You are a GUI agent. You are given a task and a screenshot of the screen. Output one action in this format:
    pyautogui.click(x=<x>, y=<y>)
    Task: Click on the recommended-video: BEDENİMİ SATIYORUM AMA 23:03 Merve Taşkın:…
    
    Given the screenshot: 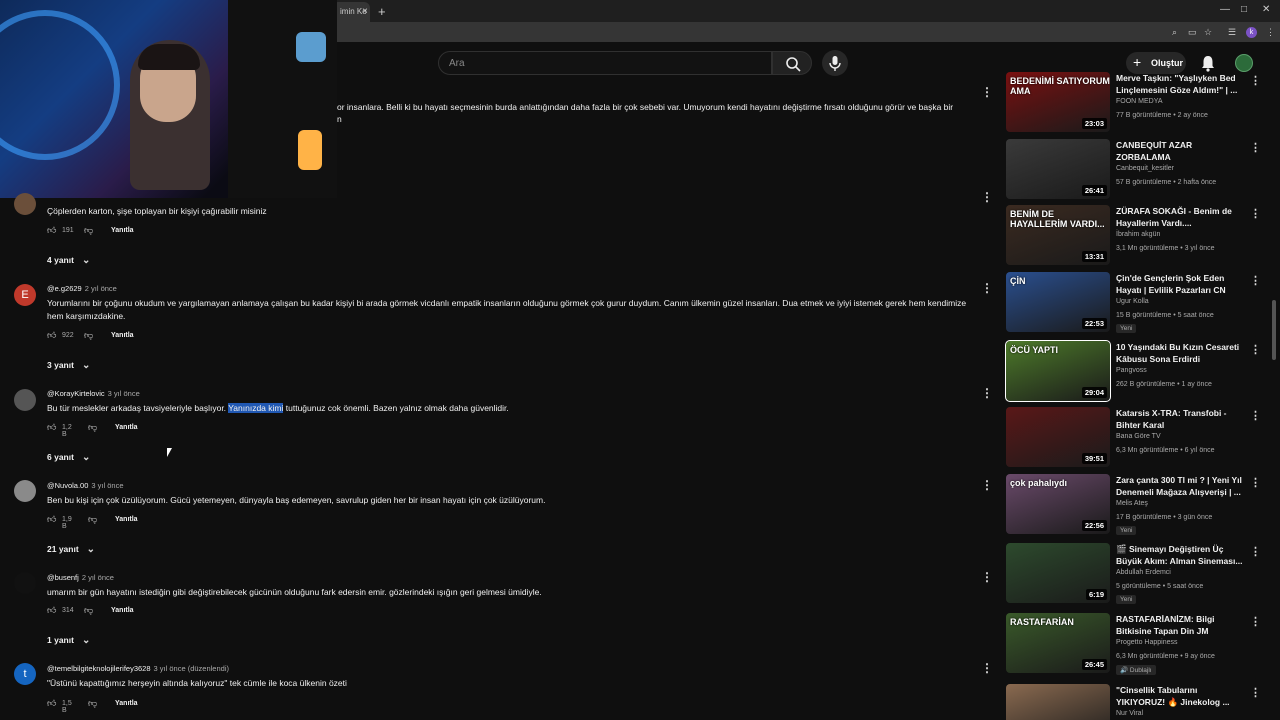 What is the action you would take?
    pyautogui.click(x=1136, y=103)
    